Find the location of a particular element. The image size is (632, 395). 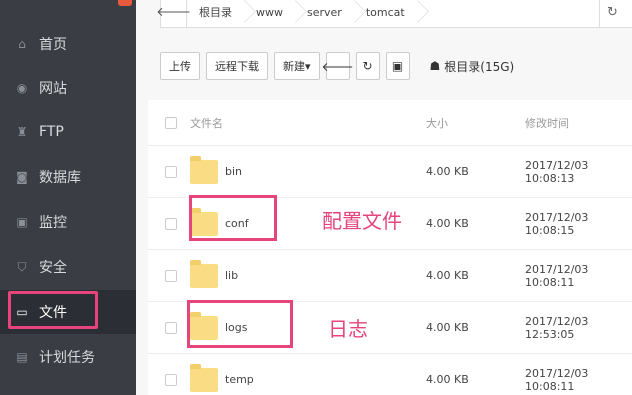

monitor-icon: ▣ is located at coordinates (22, 222).